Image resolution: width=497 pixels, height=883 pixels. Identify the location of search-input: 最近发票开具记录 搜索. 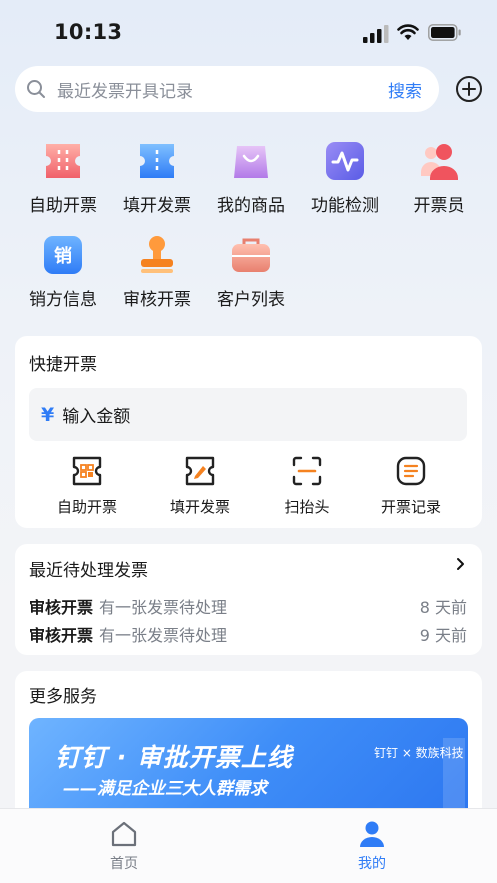
(227, 89).